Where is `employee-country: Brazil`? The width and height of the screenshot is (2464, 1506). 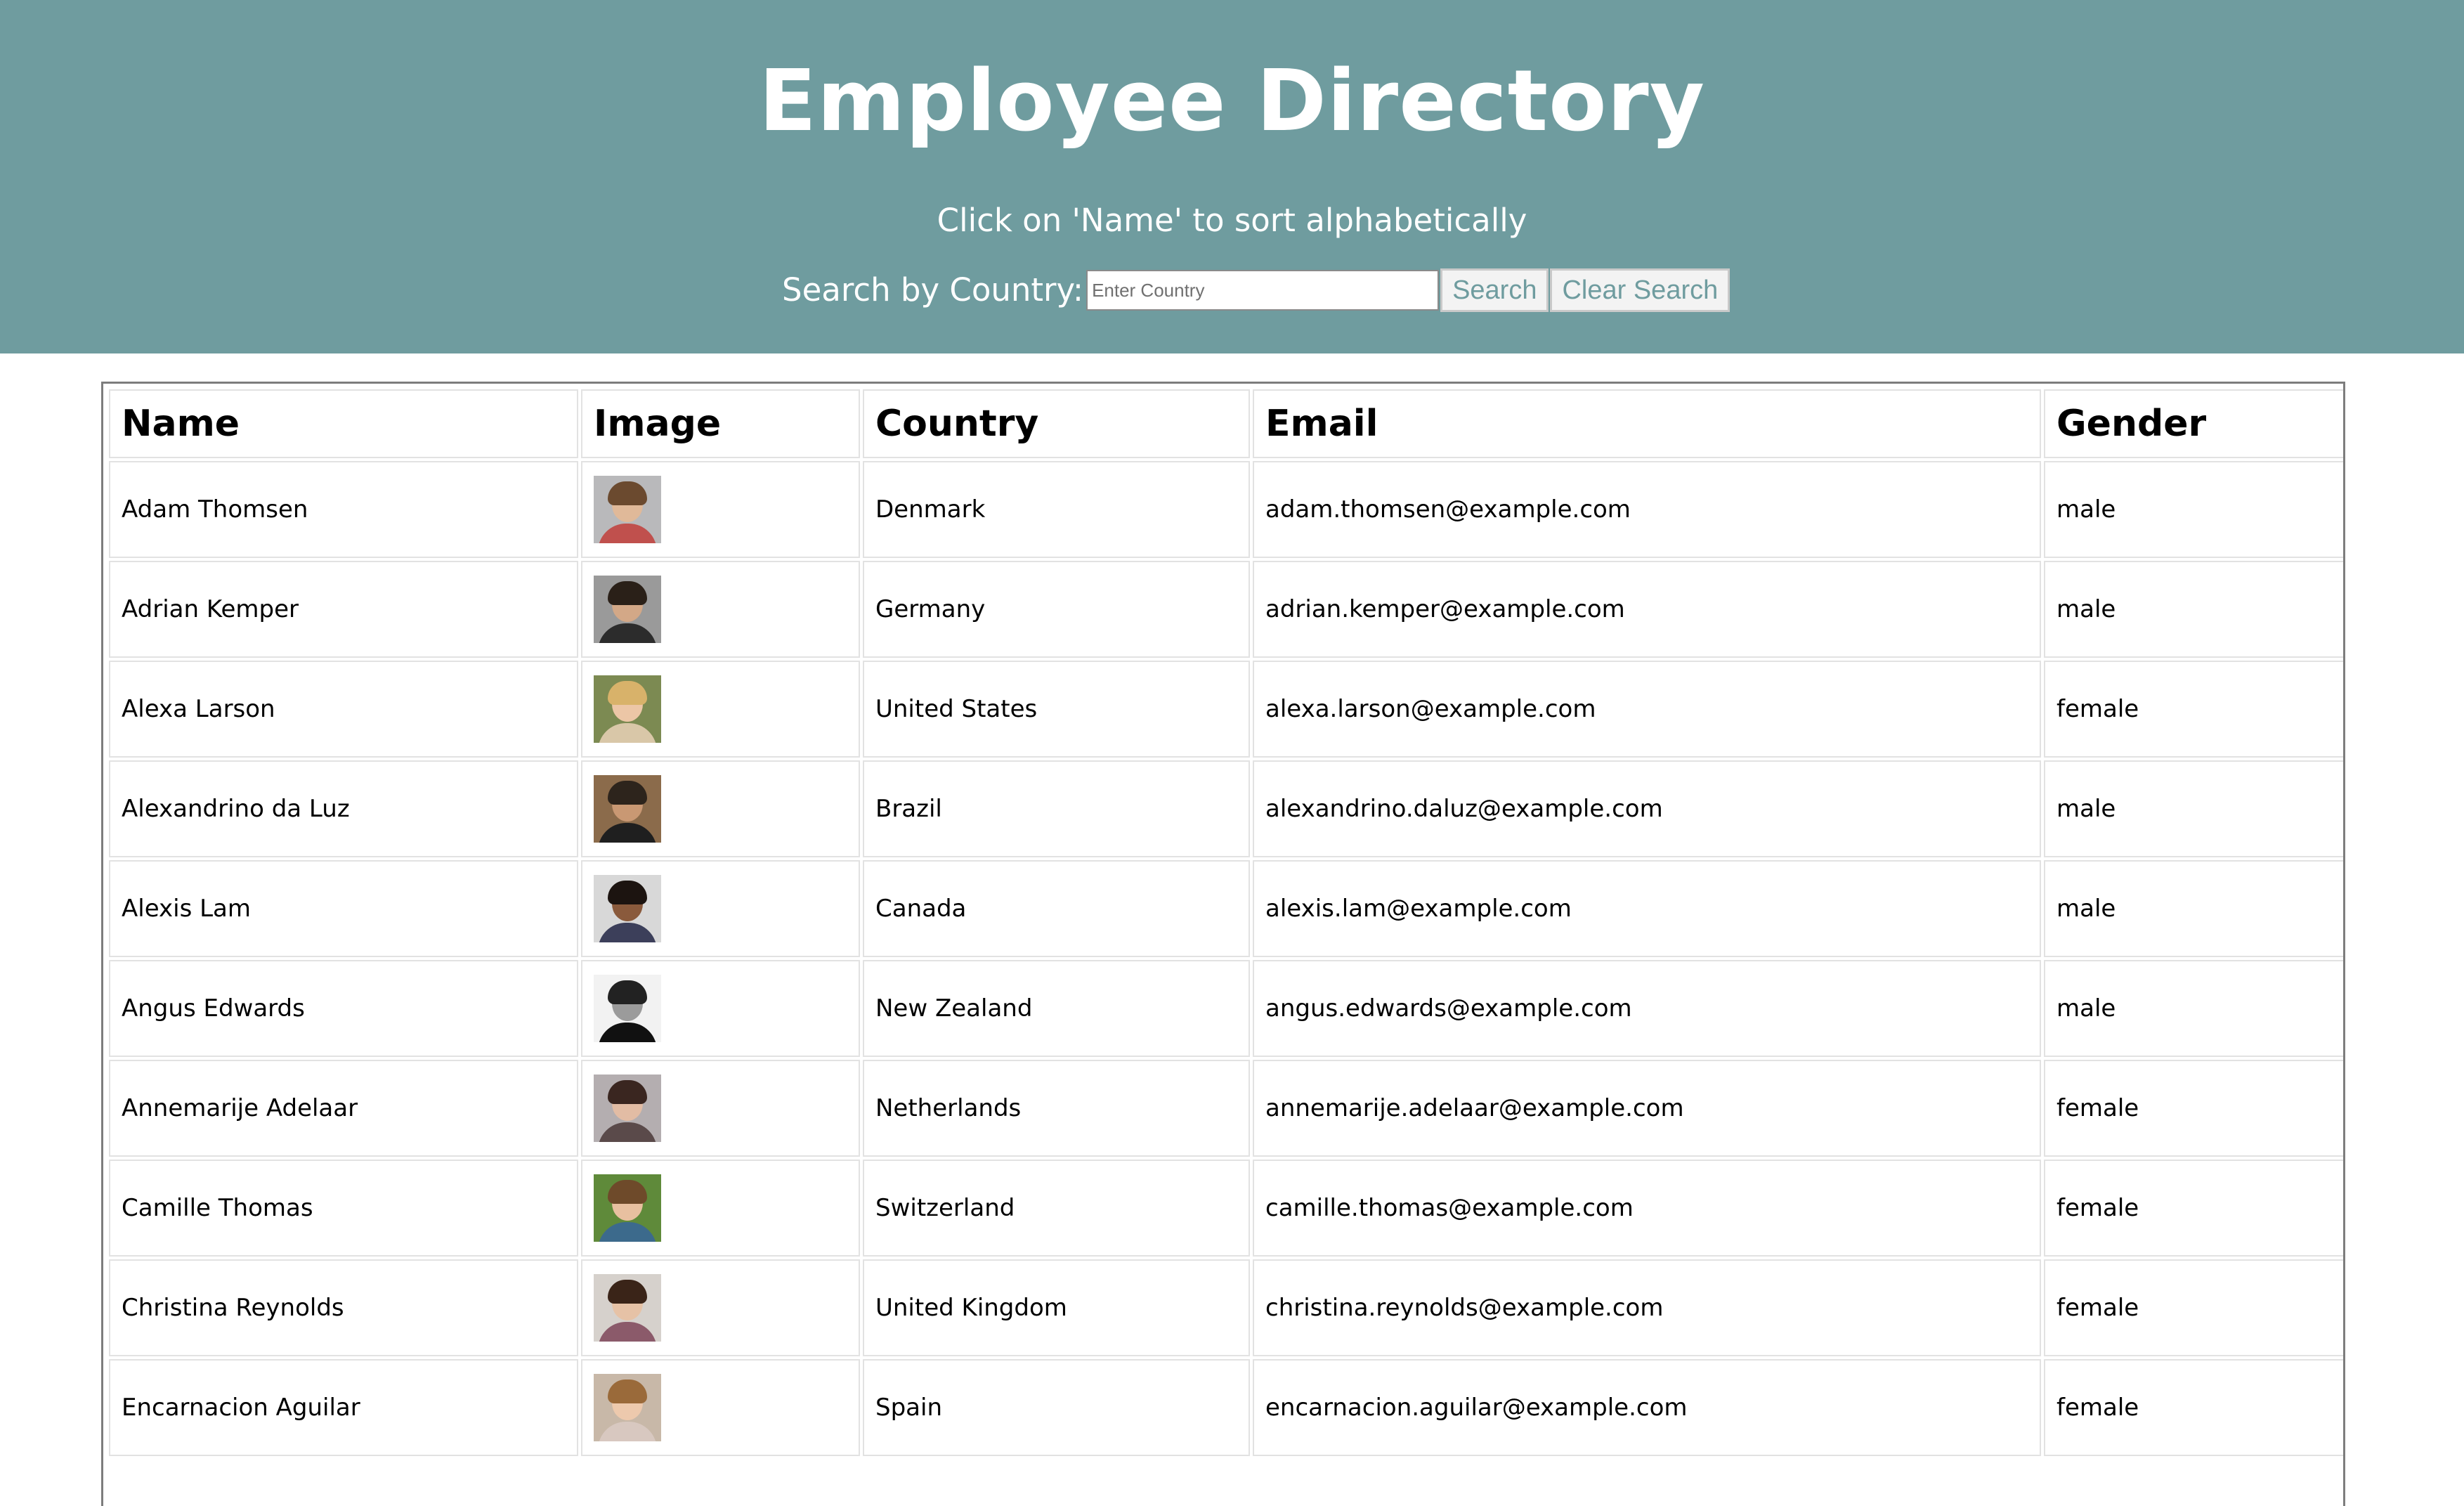
employee-country: Brazil is located at coordinates (1056, 809).